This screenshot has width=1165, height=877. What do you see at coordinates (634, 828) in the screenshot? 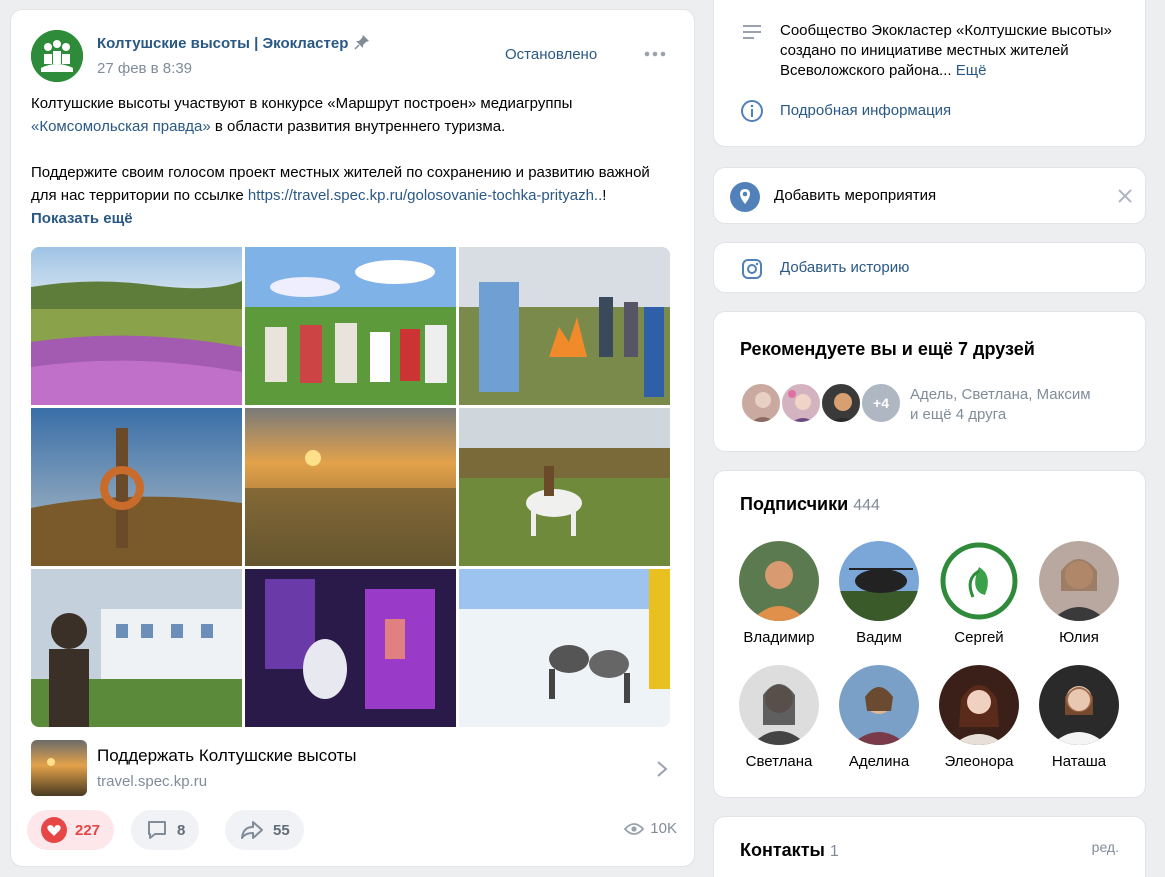
I see `eye-icon` at bounding box center [634, 828].